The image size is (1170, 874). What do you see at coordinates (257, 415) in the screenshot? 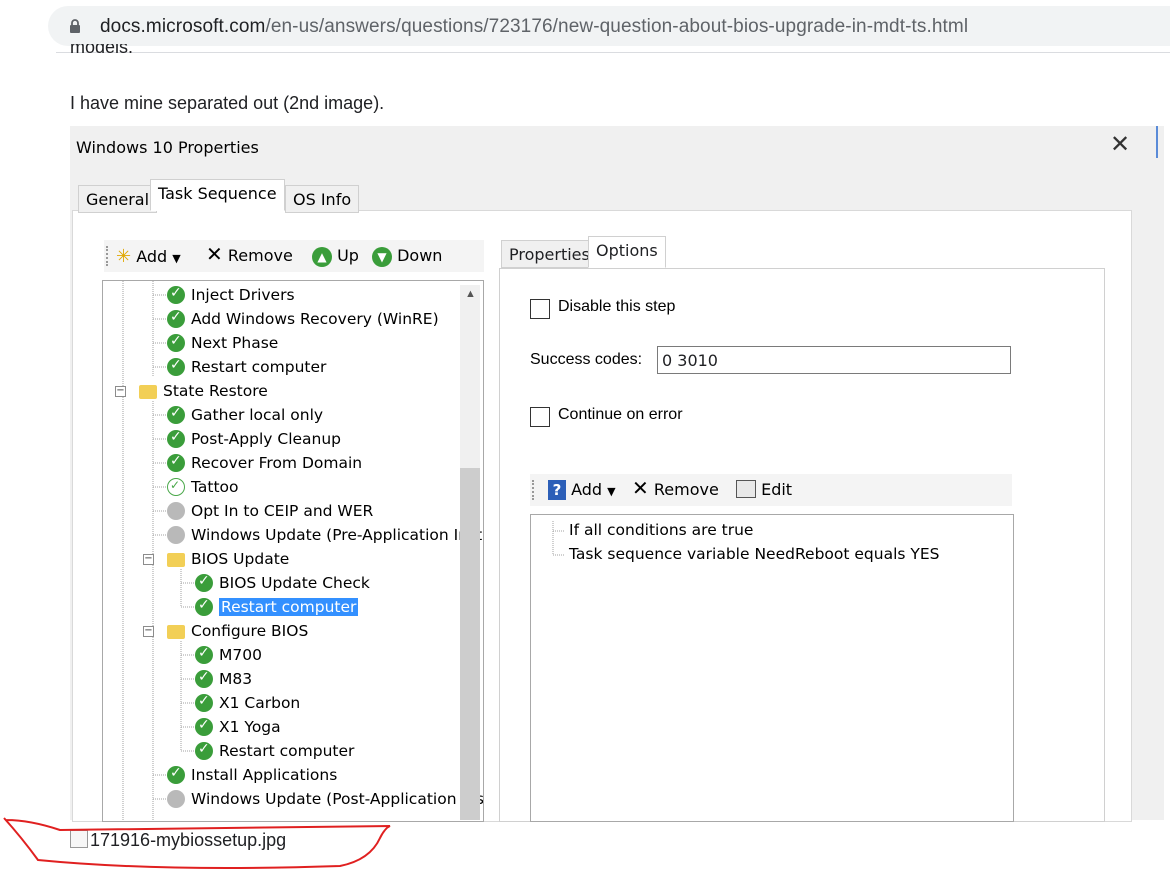
I see `tree-item-label: Gather local only` at bounding box center [257, 415].